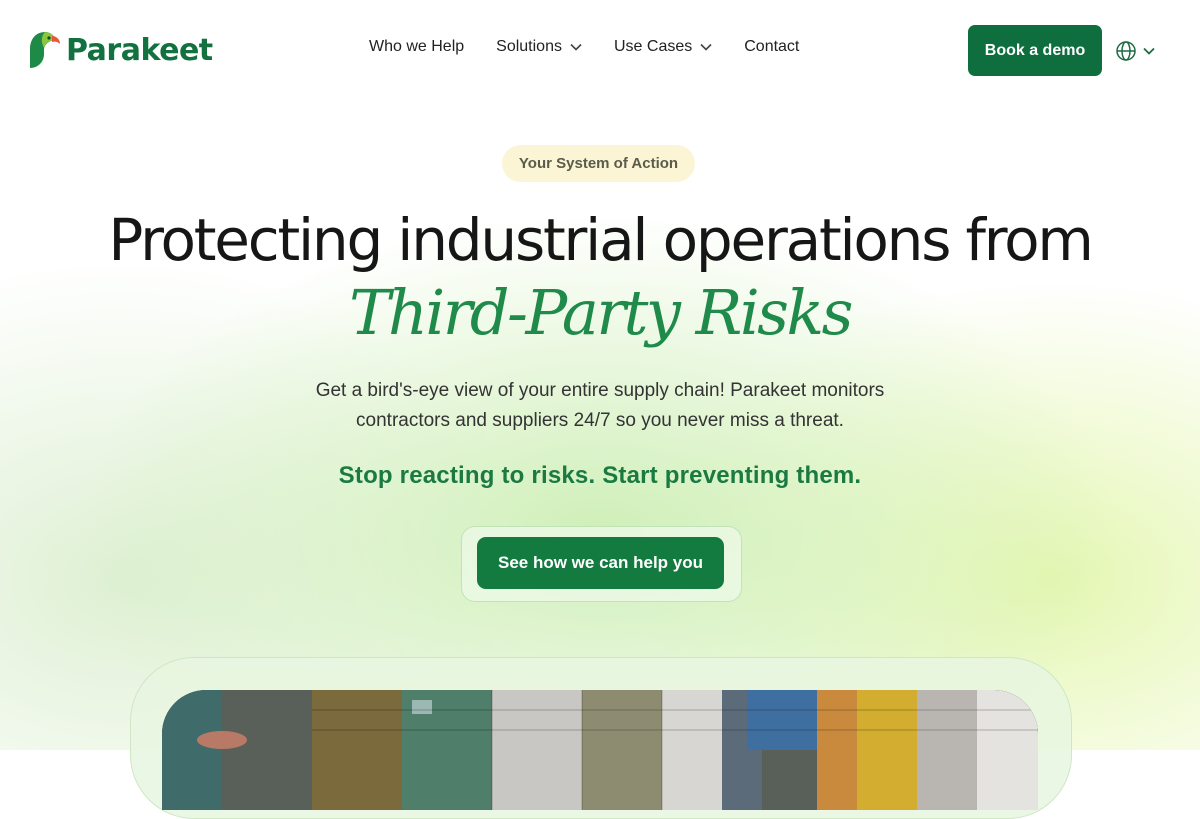 The width and height of the screenshot is (1200, 819). I want to click on language-selector, so click(1135, 51).